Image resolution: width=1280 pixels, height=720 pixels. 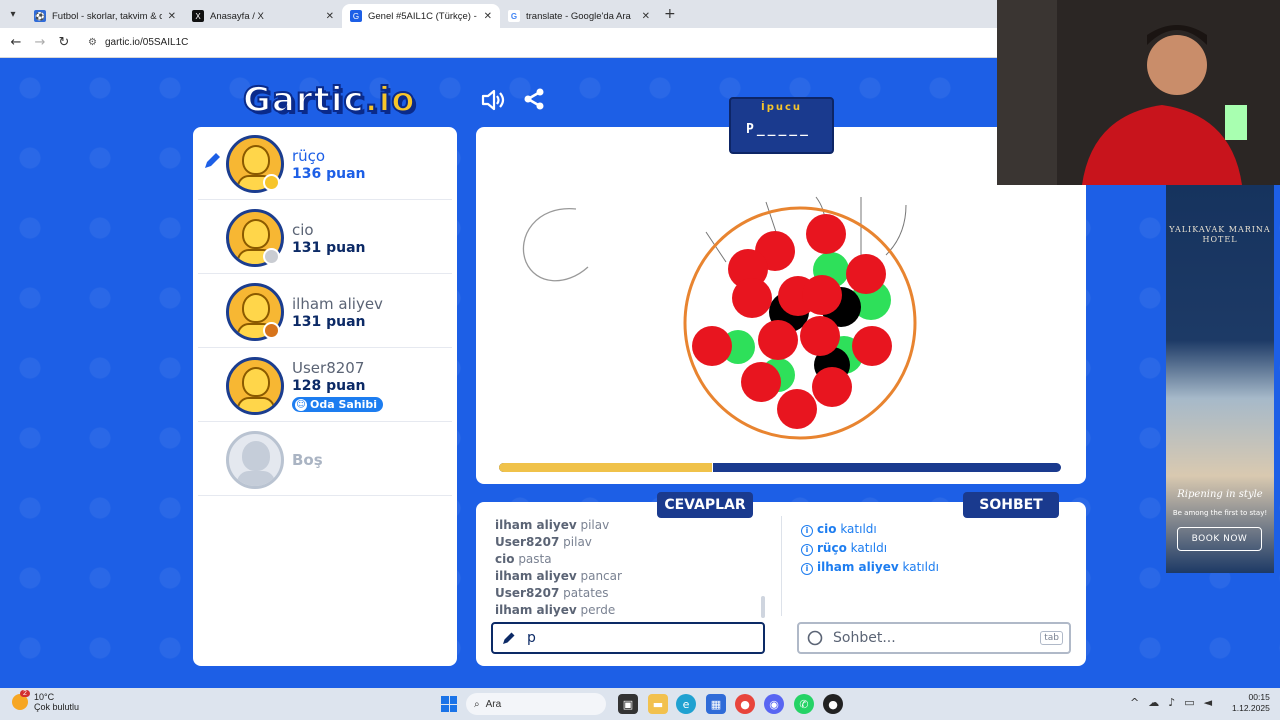 What do you see at coordinates (670, 14) in the screenshot?
I see `new-tab-button: +` at bounding box center [670, 14].